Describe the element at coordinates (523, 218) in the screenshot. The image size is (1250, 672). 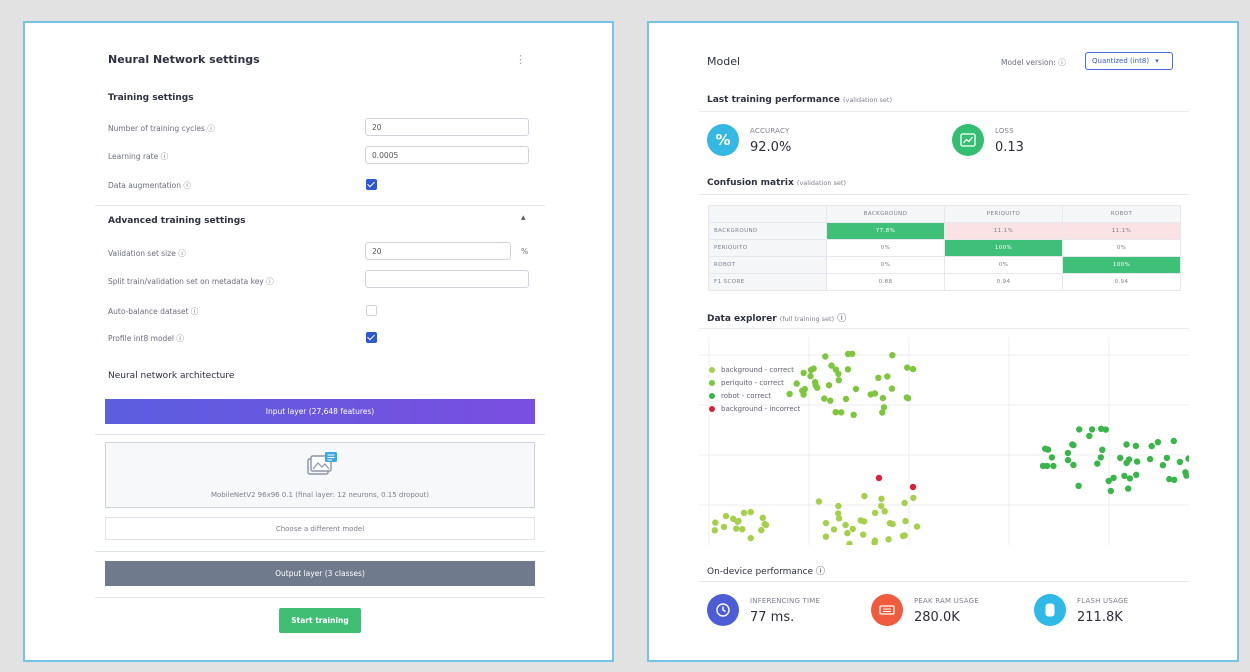
I see `collapse-icon: ▴` at that location.